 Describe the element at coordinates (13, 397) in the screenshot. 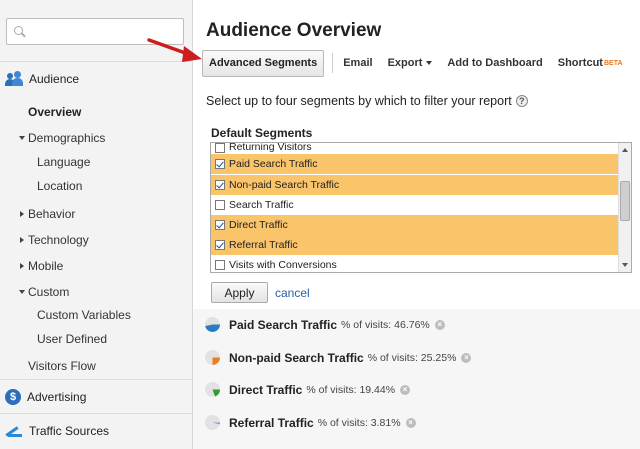

I see `dollar-icon: $` at that location.